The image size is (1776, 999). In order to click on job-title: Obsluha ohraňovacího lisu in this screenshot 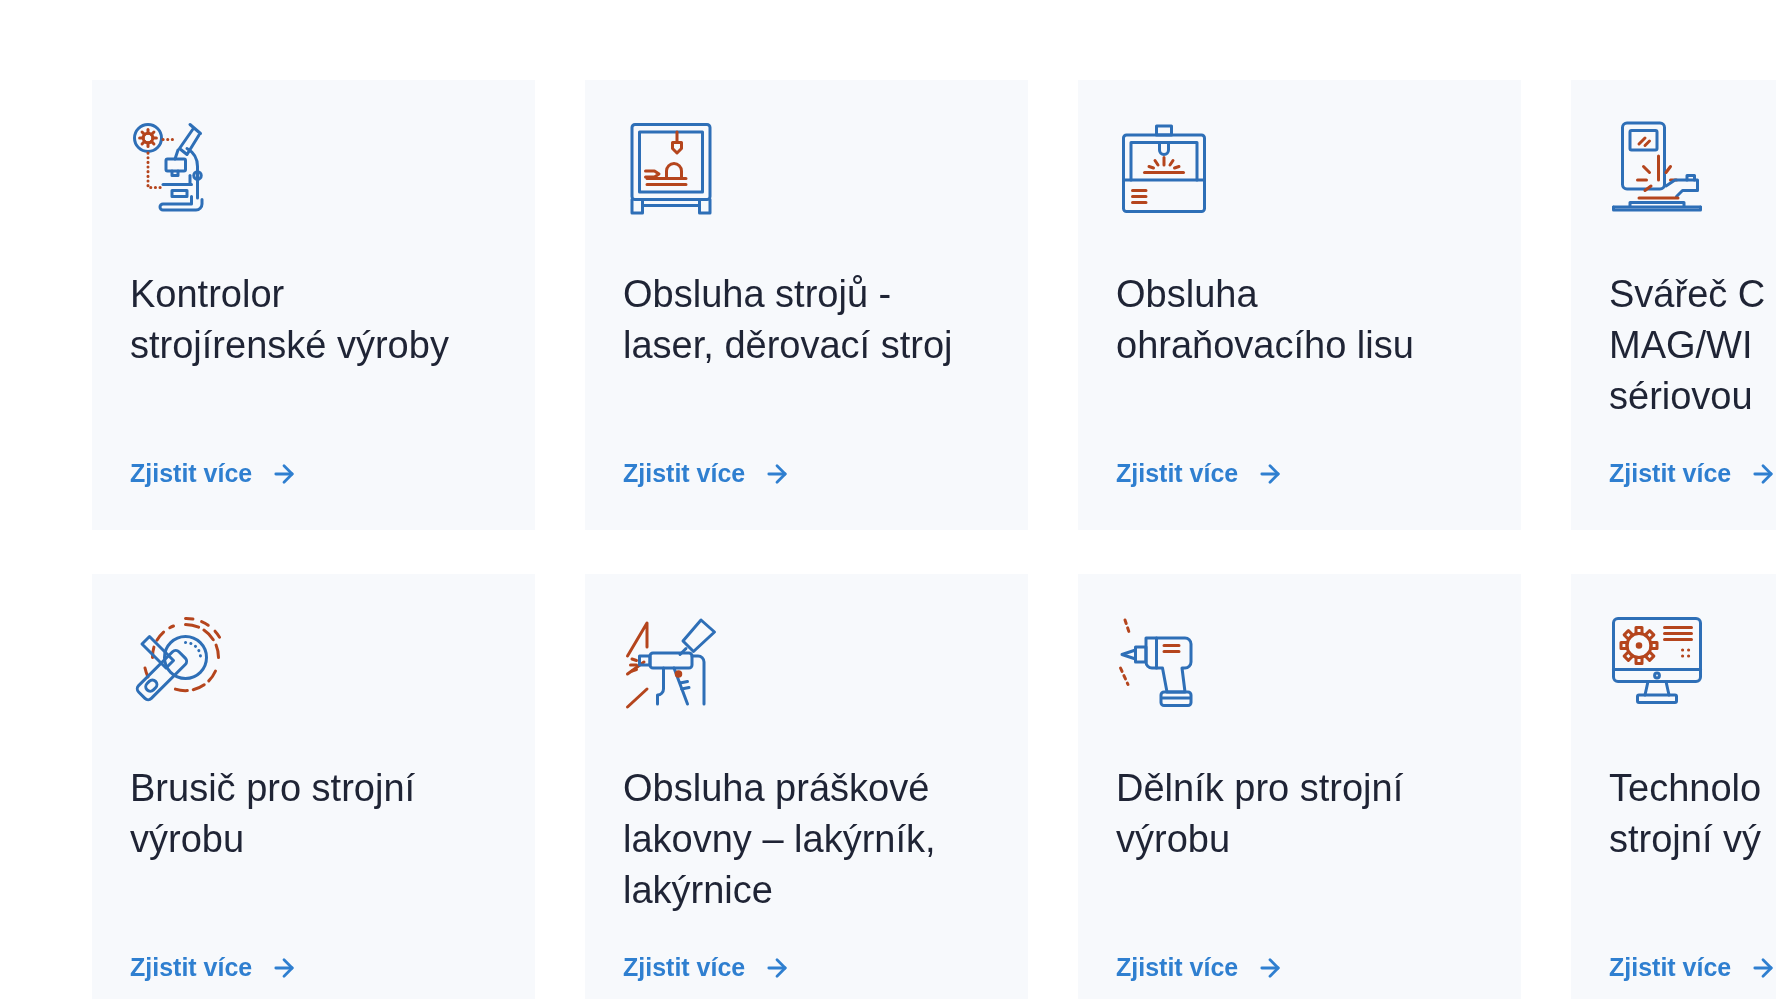, I will do `click(1265, 320)`.